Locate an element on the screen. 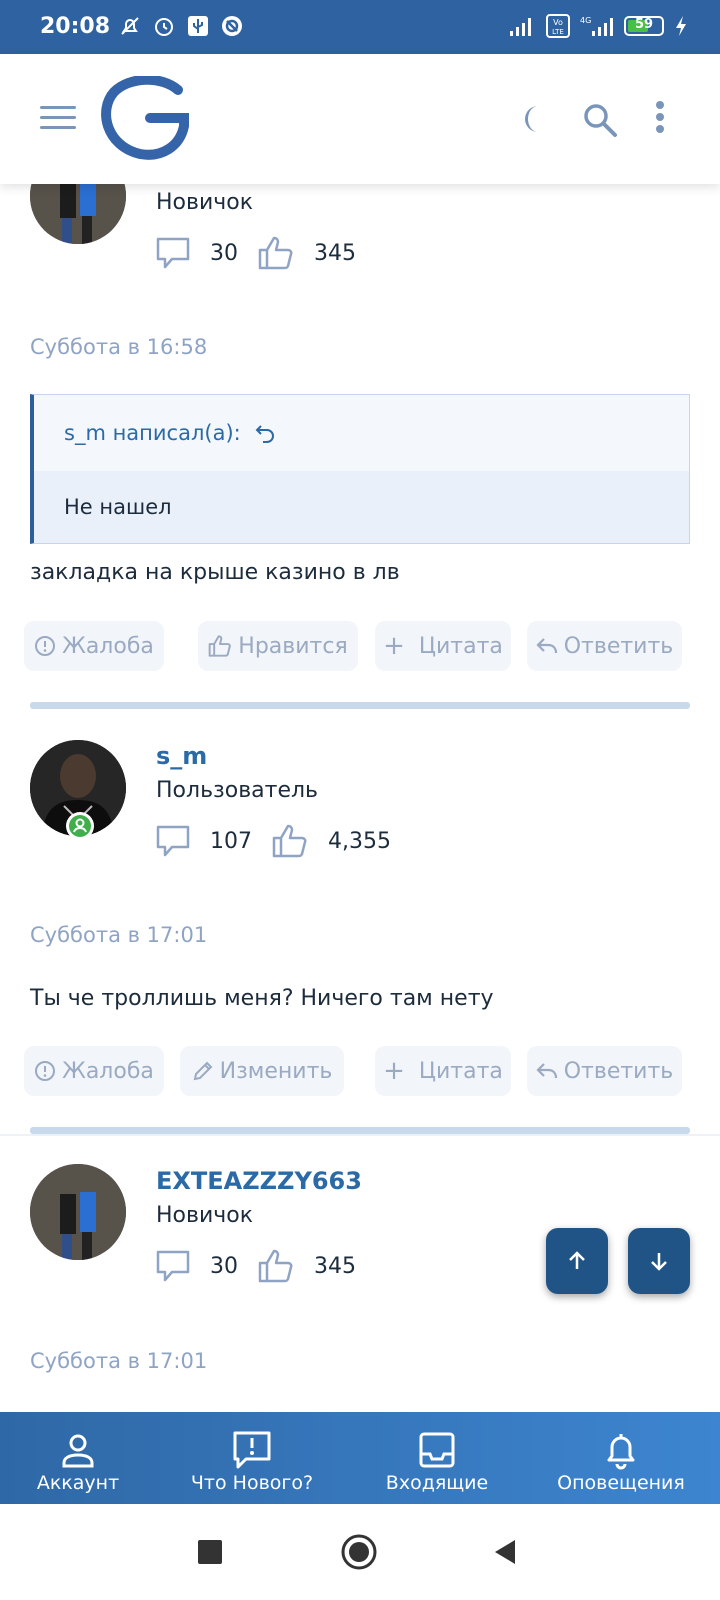 The width and height of the screenshot is (720, 1600). recents-button is located at coordinates (210, 1552).